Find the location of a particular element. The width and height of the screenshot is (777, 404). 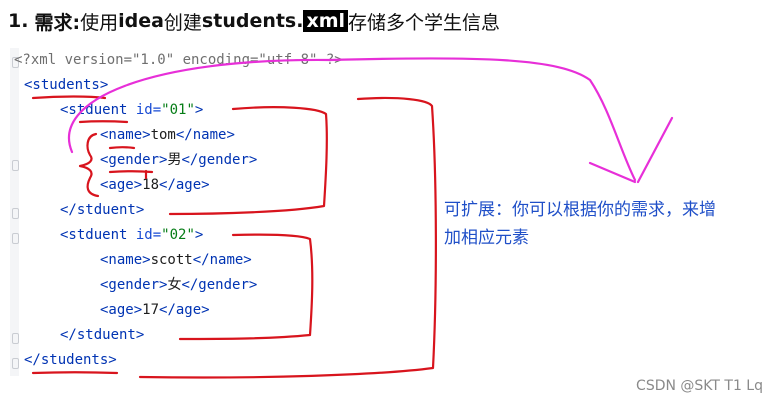

arrow-head-left is located at coordinates (612, 172).